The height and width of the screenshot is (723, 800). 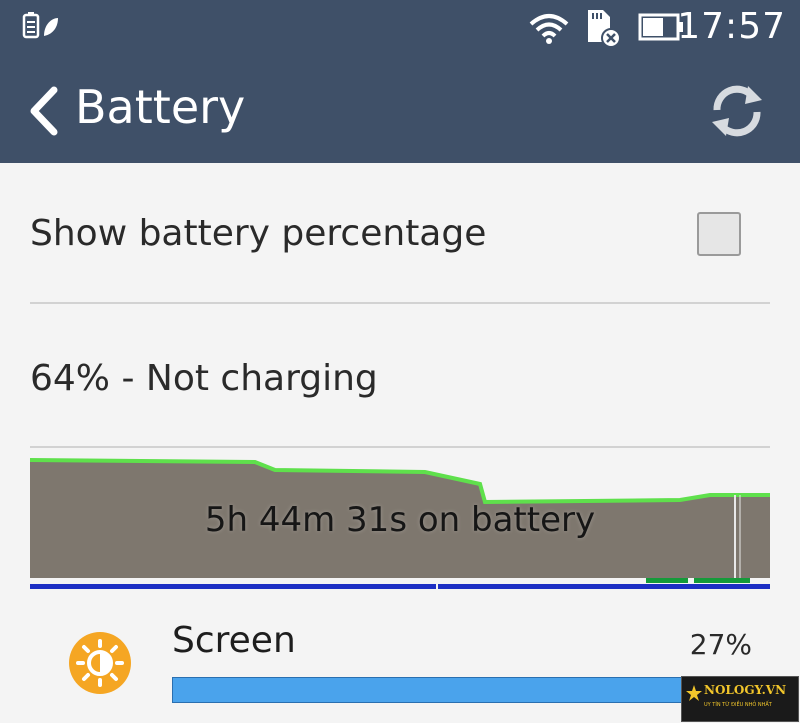 I want to click on battery-saver-icon, so click(x=42, y=29).